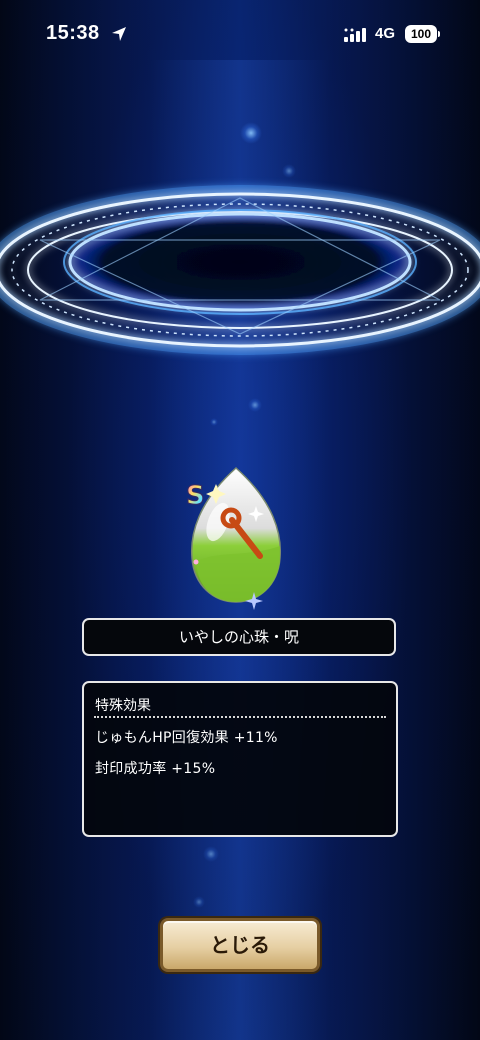  Describe the element at coordinates (421, 34) in the screenshot. I see `battery-icon: 100` at that location.